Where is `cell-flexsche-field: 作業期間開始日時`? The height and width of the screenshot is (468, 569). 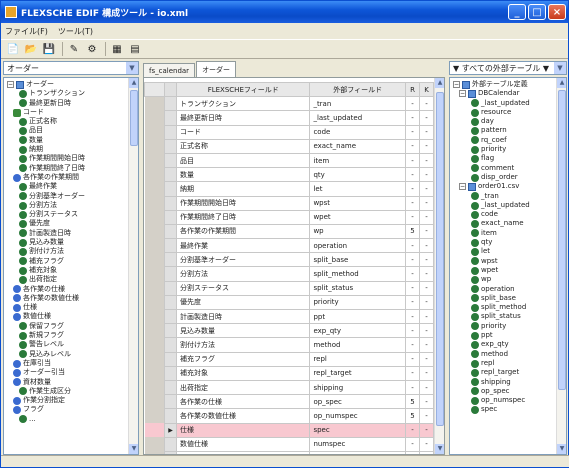
cell-flexsche-field: 作業期間開始日時 is located at coordinates (243, 203).